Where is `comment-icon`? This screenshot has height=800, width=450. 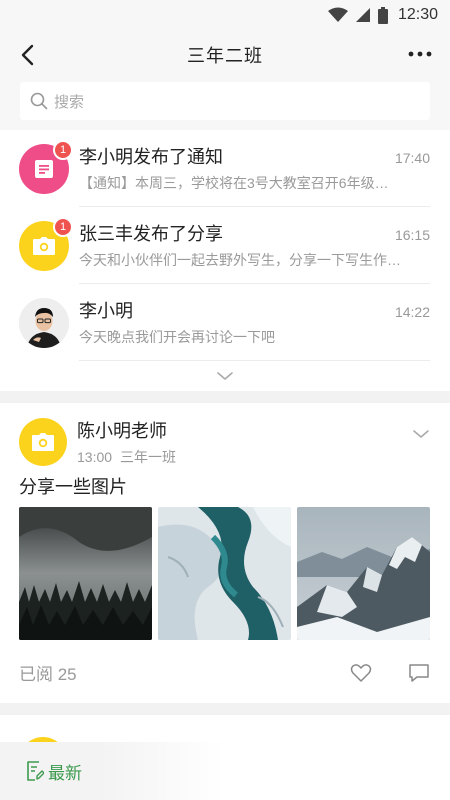
comment-icon is located at coordinates (419, 673).